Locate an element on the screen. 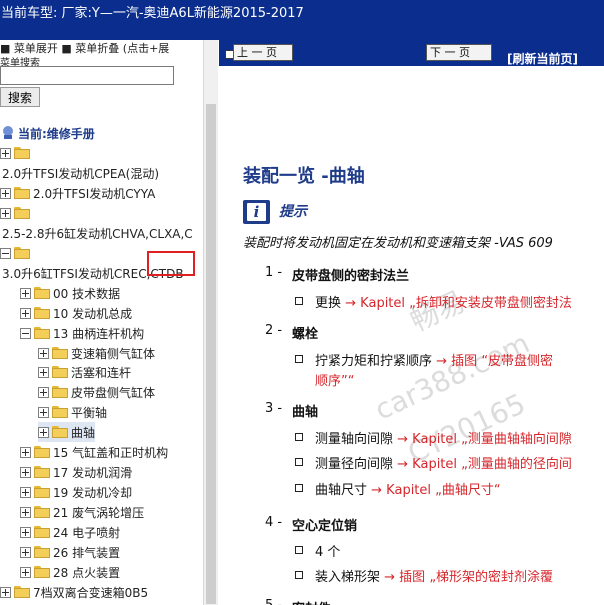 The height and width of the screenshot is (605, 604). item-link: → 插图 „梯形架的密封剂涂覆 is located at coordinates (468, 577).